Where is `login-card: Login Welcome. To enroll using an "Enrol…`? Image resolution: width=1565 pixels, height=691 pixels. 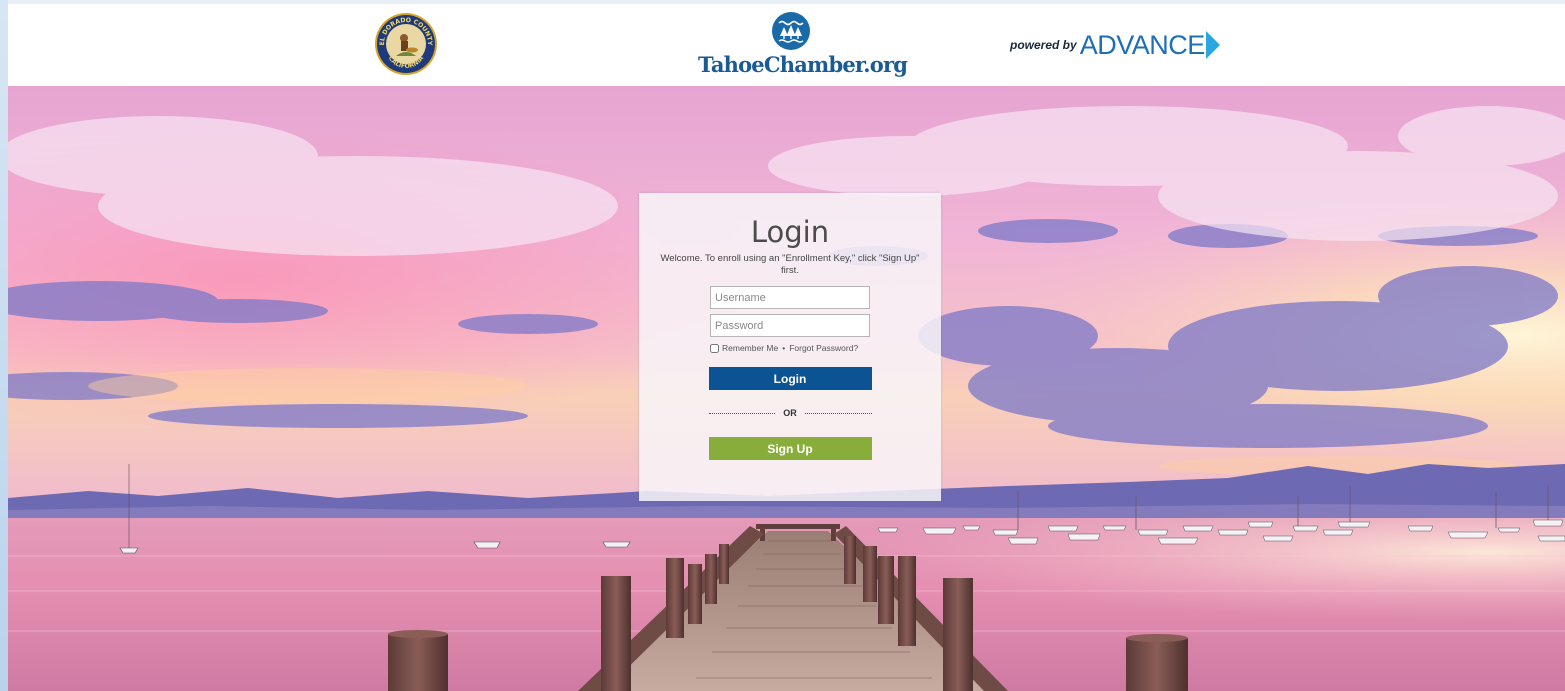 login-card: Login Welcome. To enroll using an "Enrol… is located at coordinates (790, 347).